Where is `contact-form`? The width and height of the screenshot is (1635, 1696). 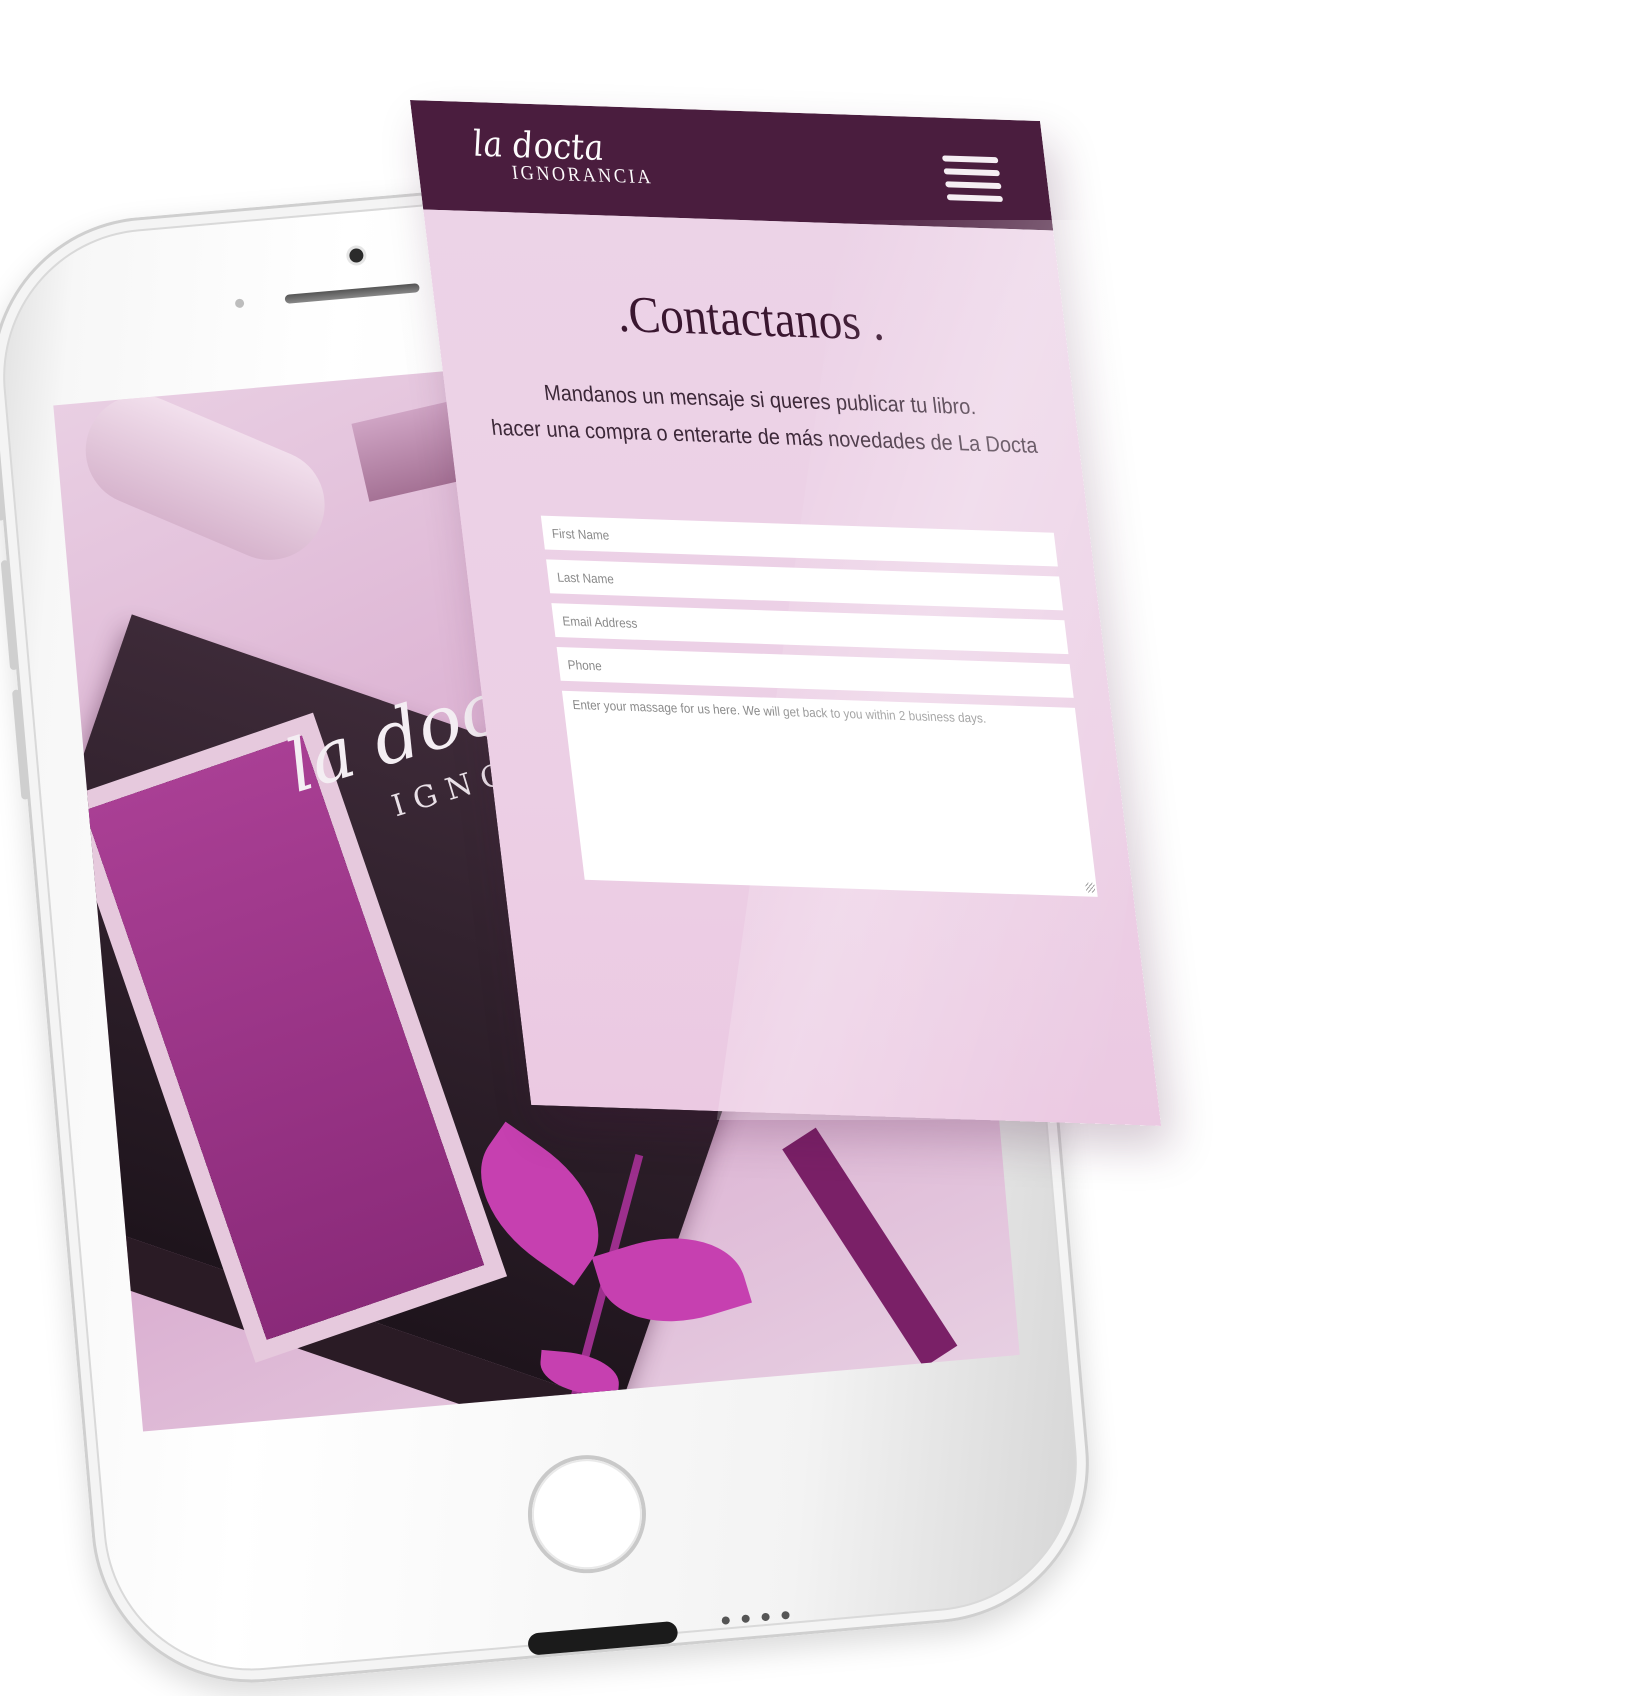 contact-form is located at coordinates (819, 711).